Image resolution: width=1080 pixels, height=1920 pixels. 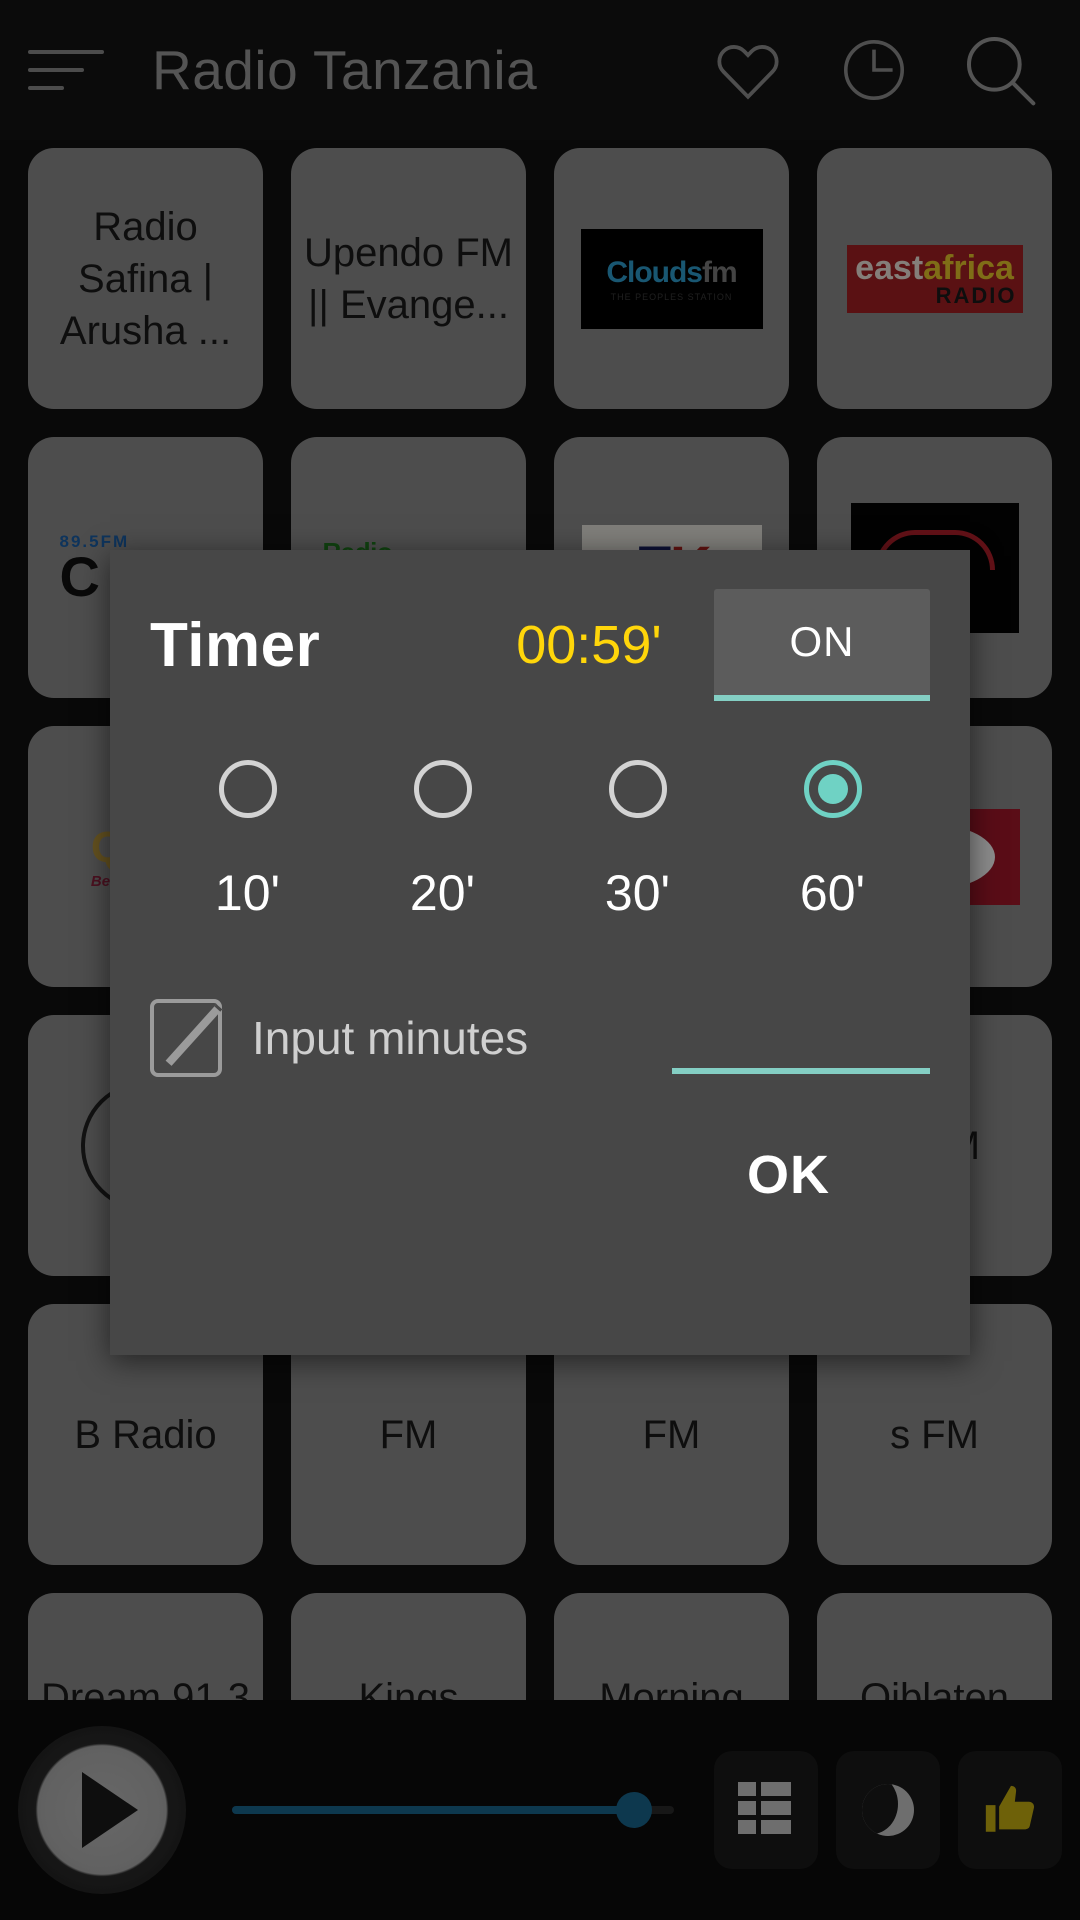 What do you see at coordinates (832, 893) in the screenshot?
I see `timer-preset-label: 60'` at bounding box center [832, 893].